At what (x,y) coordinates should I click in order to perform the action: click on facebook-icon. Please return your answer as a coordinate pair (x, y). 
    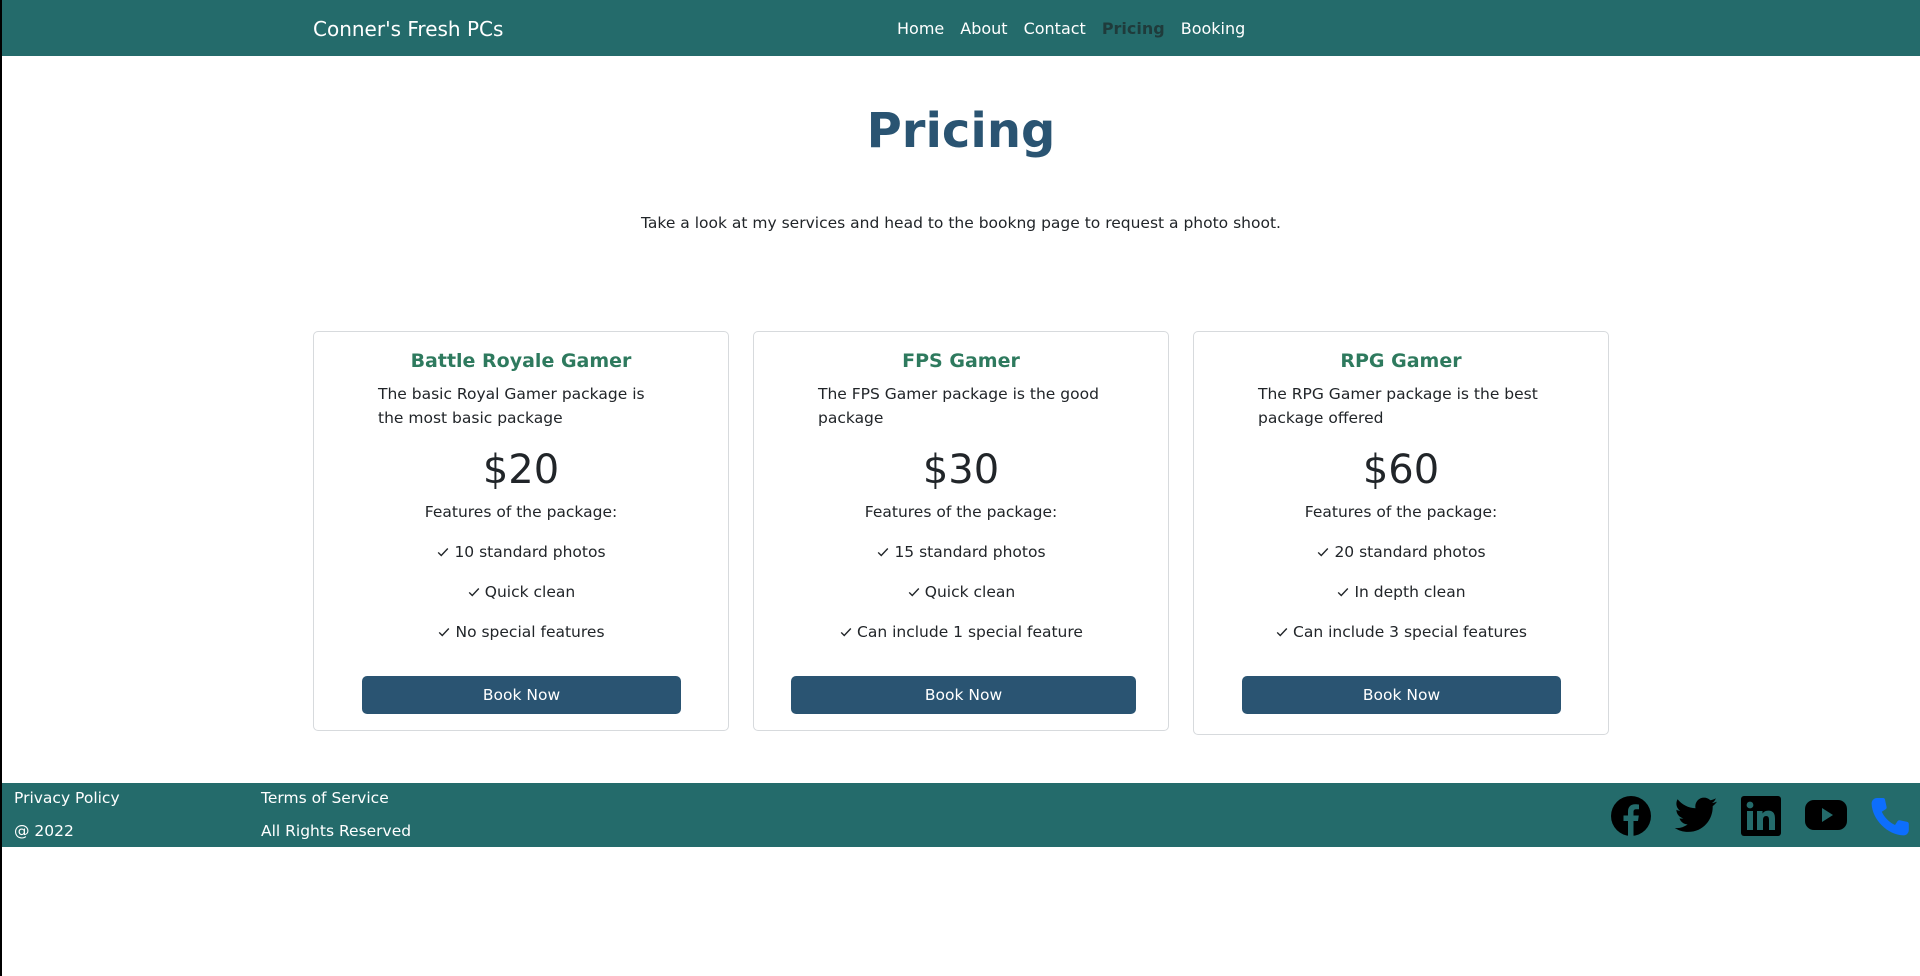
    Looking at the image, I should click on (1631, 816).